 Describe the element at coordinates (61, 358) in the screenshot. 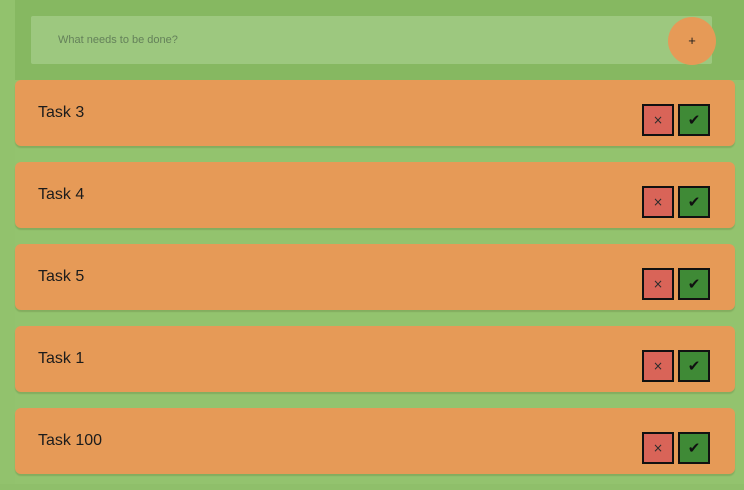

I see `task-title: Task 1` at that location.